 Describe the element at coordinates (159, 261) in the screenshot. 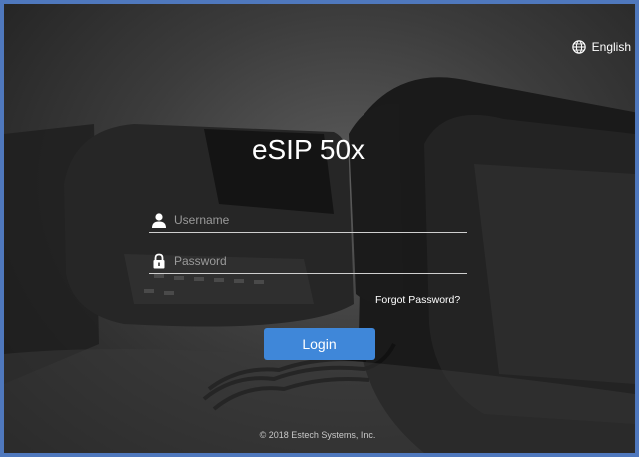

I see `lock-icon` at that location.